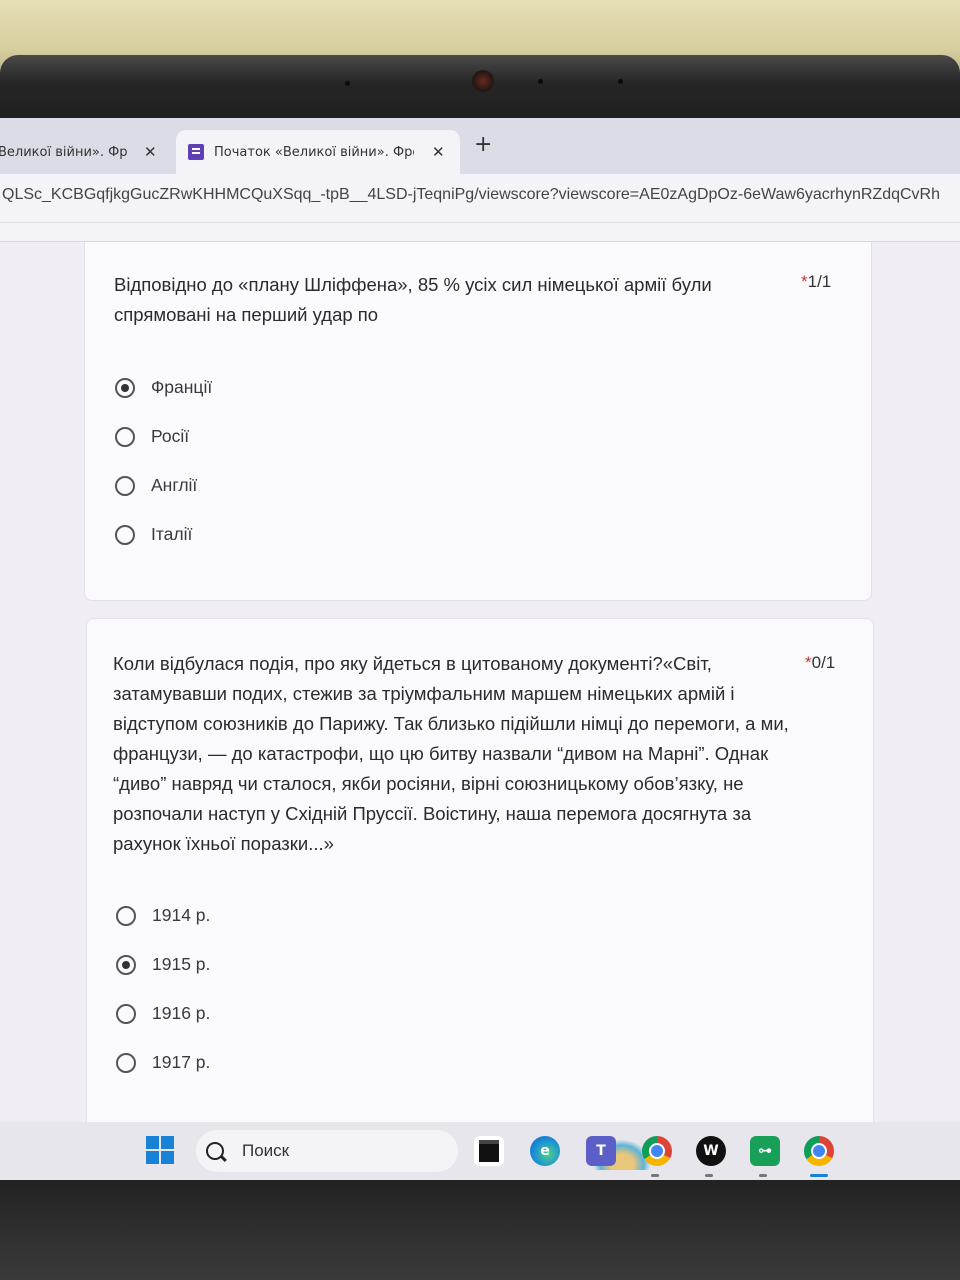 The width and height of the screenshot is (960, 1280). I want to click on option-england: Англії, so click(156, 485).